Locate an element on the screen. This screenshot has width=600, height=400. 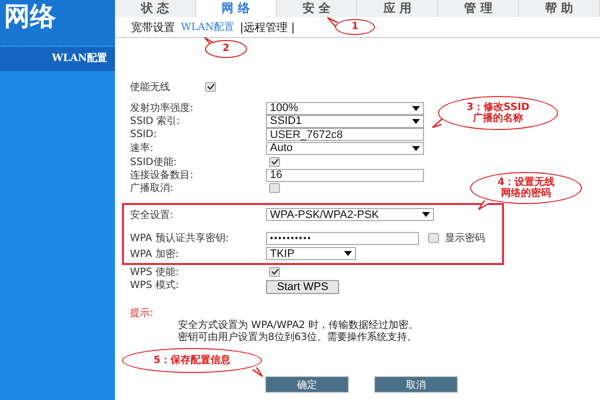
password-field: •••••••••• is located at coordinates (342, 238).